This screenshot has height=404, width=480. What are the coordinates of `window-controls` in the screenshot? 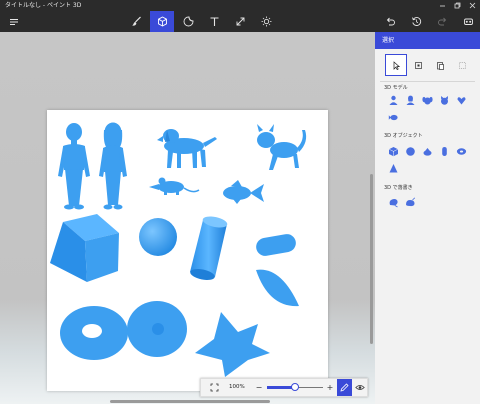 It's located at (457, 5).